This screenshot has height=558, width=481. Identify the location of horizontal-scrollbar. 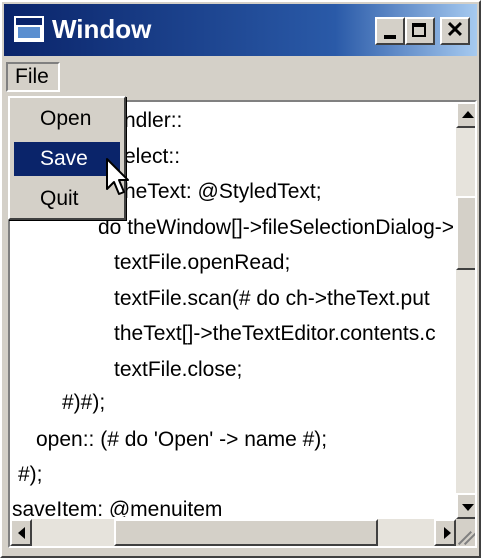
(233, 532).